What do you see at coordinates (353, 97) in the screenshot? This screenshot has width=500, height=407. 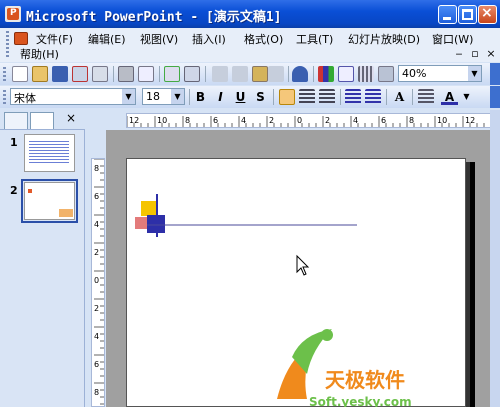 I see `numbering-icon` at bounding box center [353, 97].